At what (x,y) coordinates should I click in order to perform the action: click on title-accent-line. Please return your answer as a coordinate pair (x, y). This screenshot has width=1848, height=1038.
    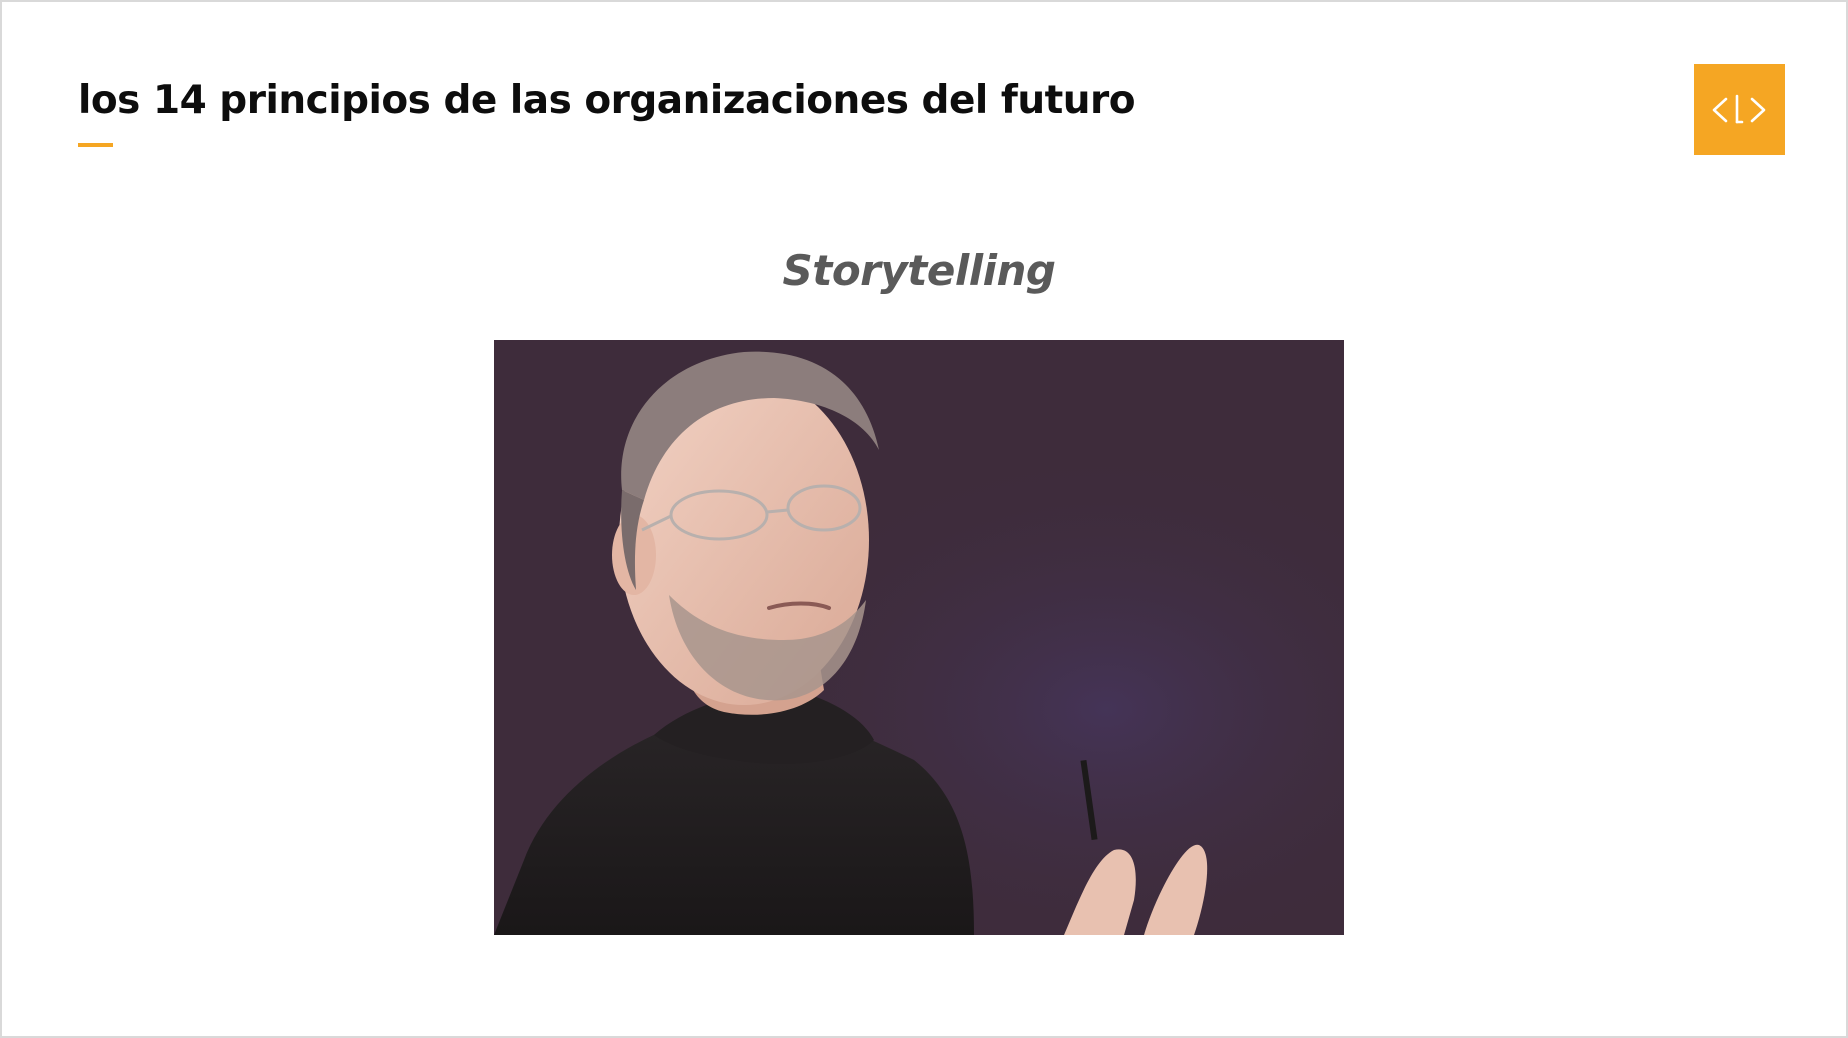
    Looking at the image, I should click on (95, 145).